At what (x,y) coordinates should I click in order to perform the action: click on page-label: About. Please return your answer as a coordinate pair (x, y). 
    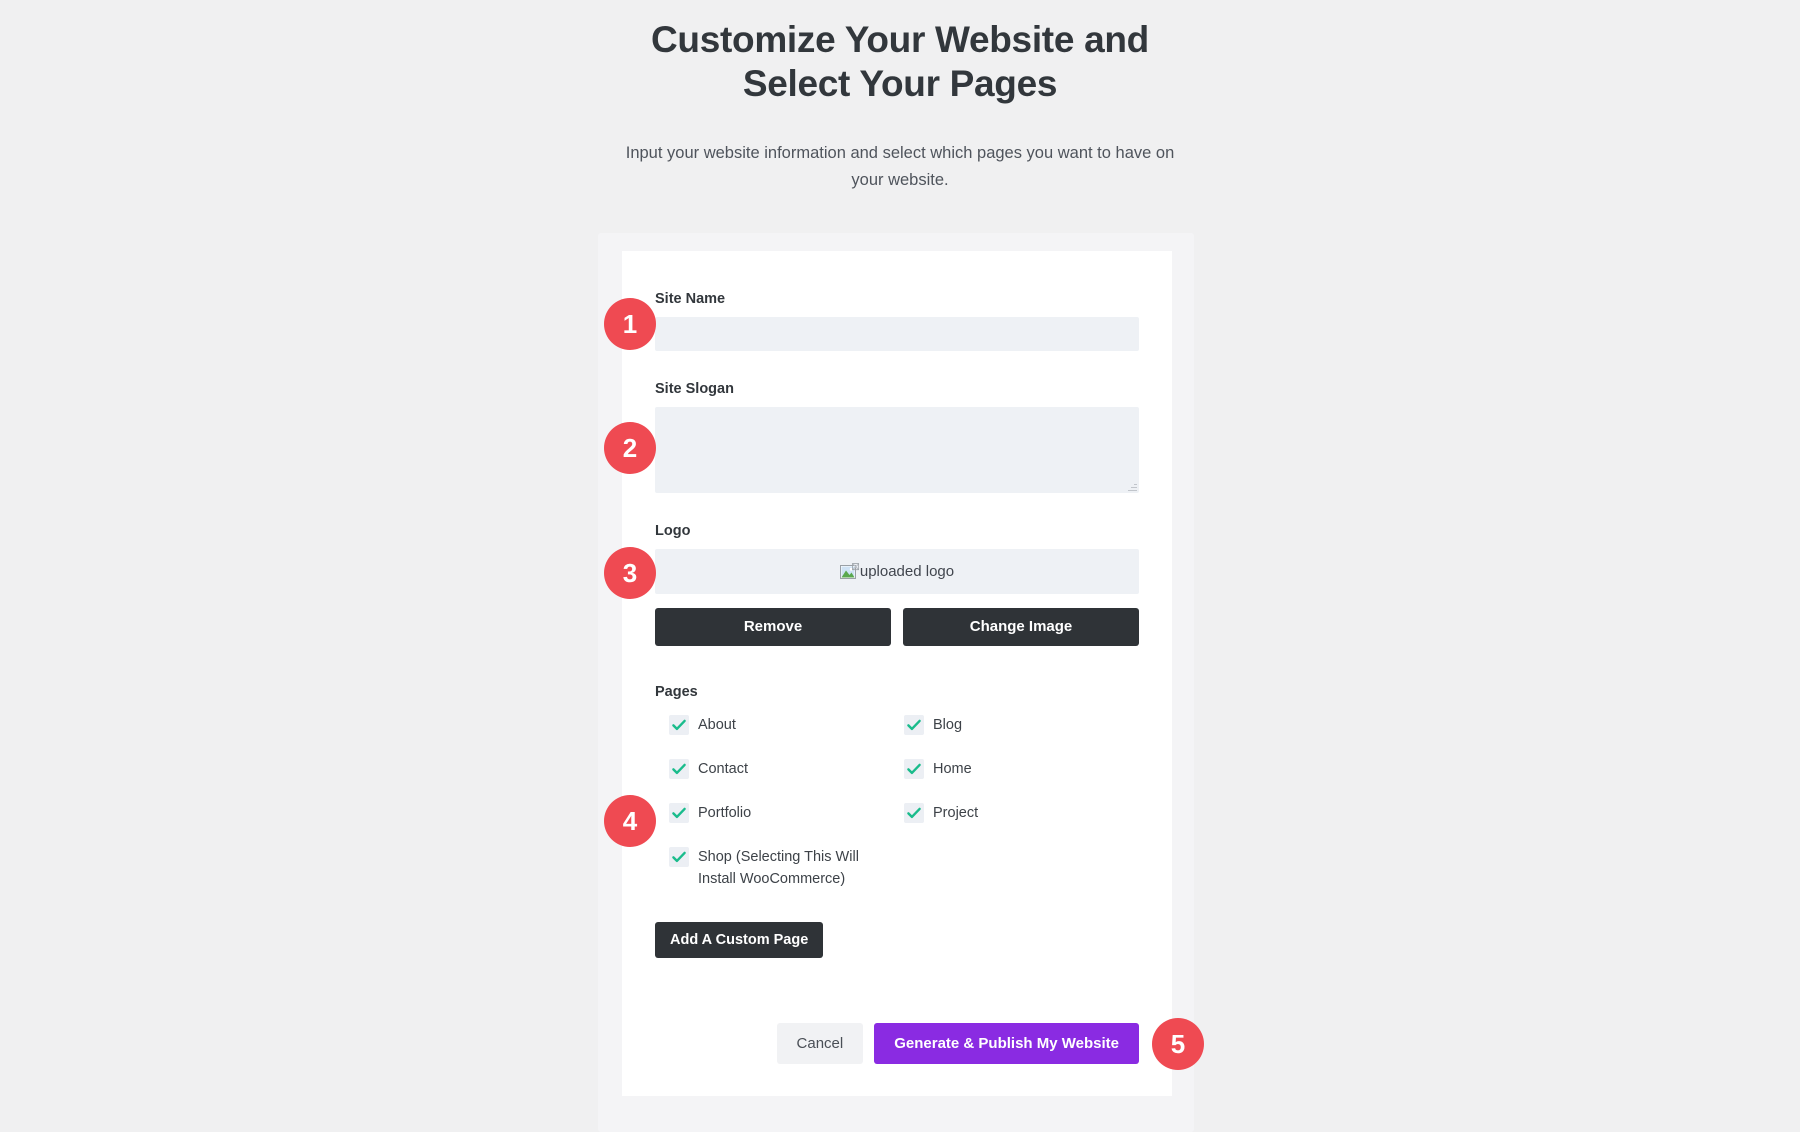
    Looking at the image, I should click on (717, 725).